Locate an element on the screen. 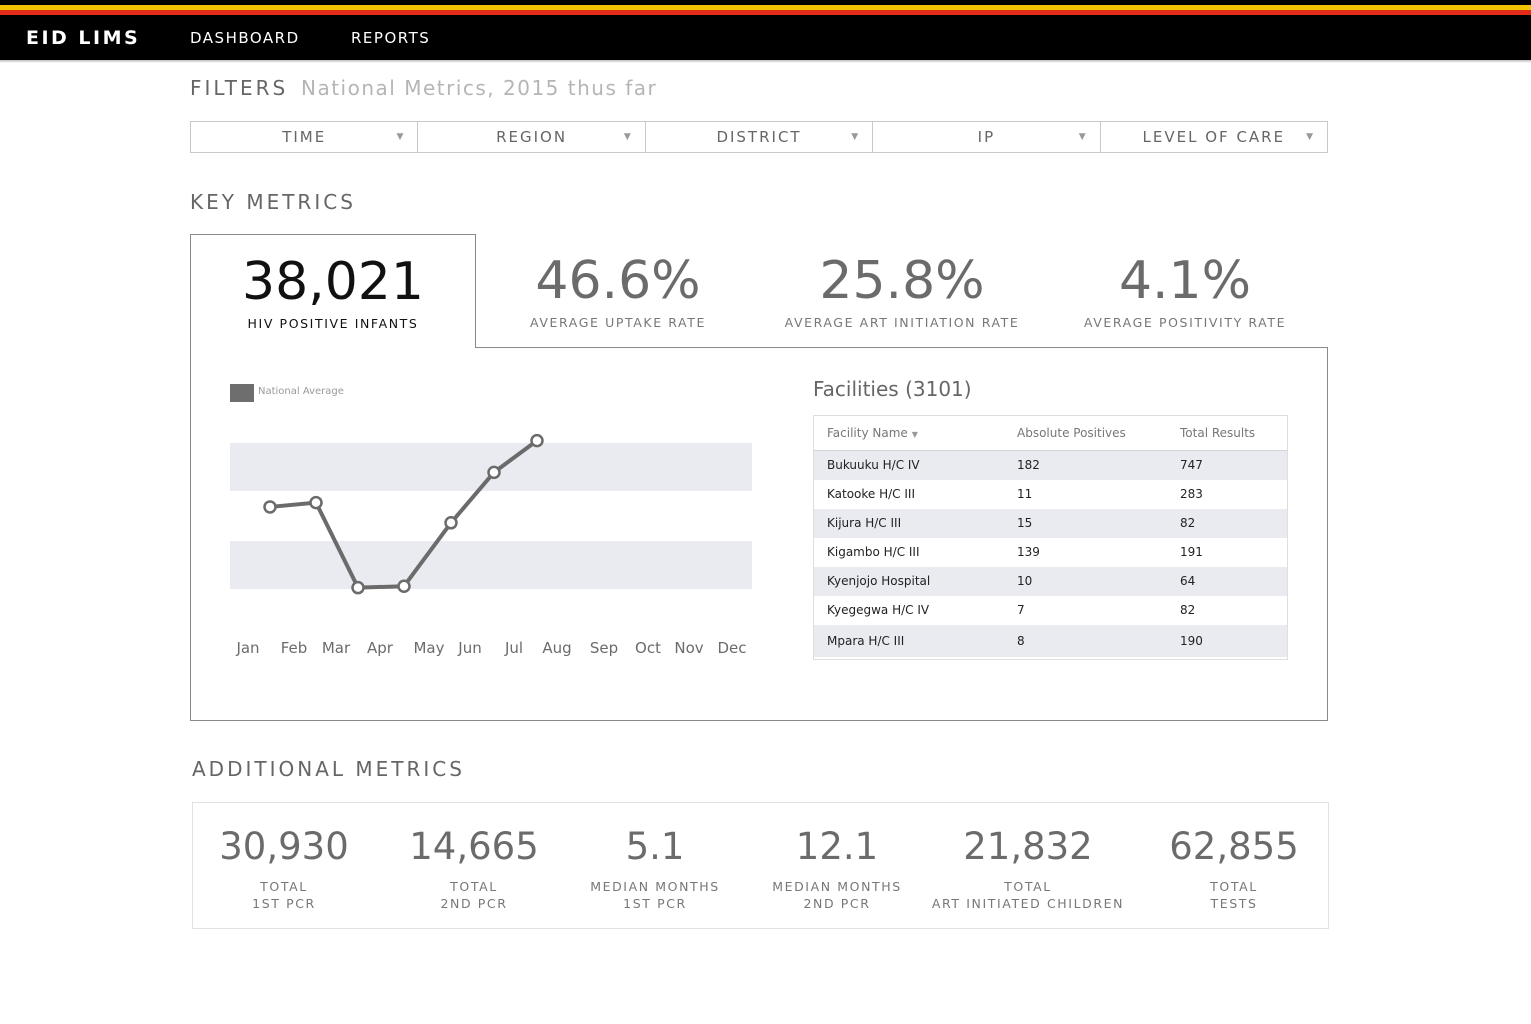 The image size is (1531, 1024). metric-value: 46.6% is located at coordinates (618, 281).